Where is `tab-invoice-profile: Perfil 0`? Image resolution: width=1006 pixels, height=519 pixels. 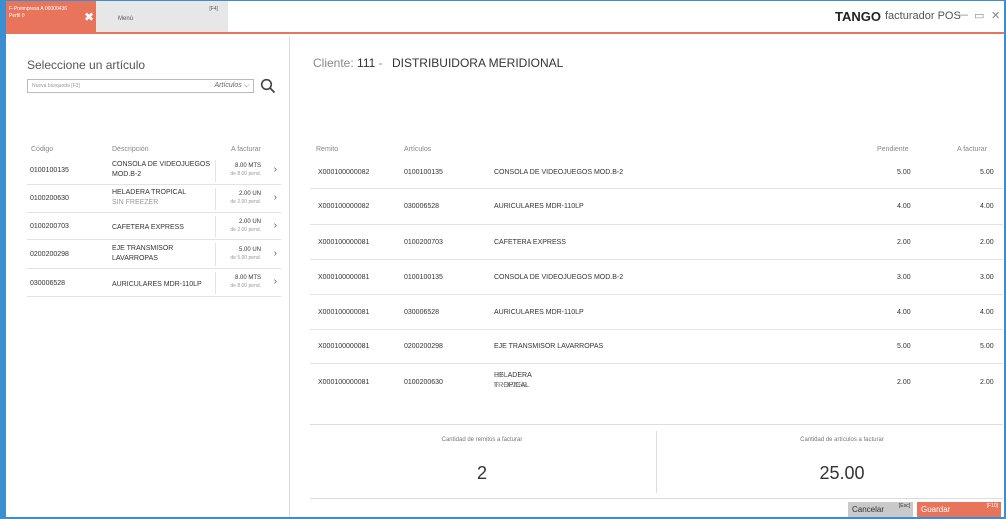
tab-invoice-profile: Perfil 0 is located at coordinates (17, 16).